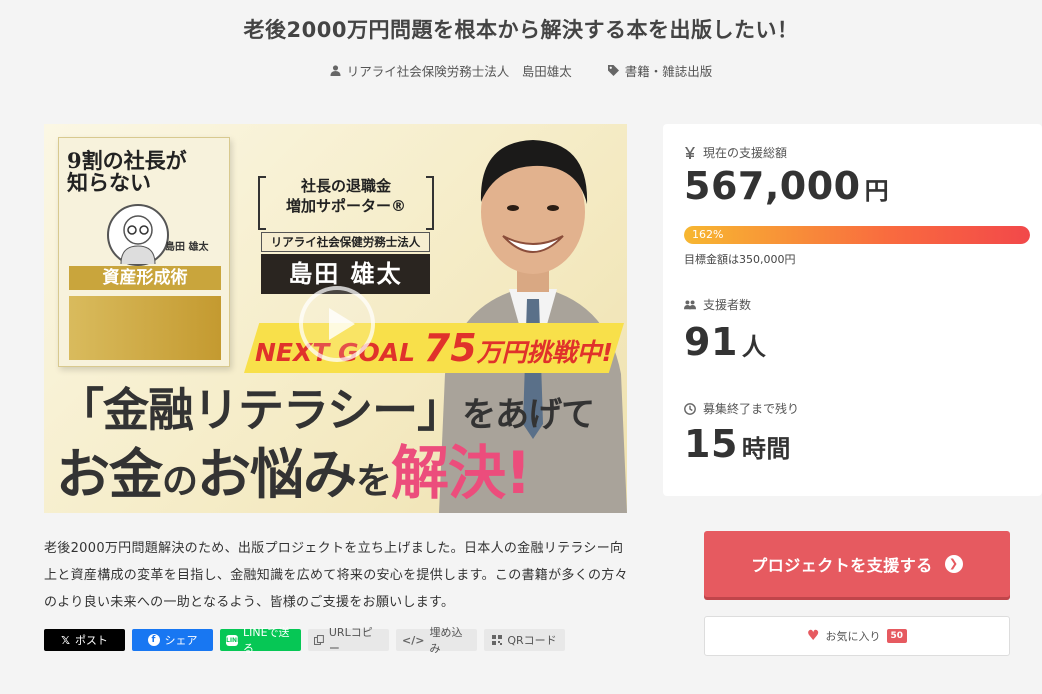  What do you see at coordinates (348, 640) in the screenshot?
I see `copy-url-button: URLコピー` at bounding box center [348, 640].